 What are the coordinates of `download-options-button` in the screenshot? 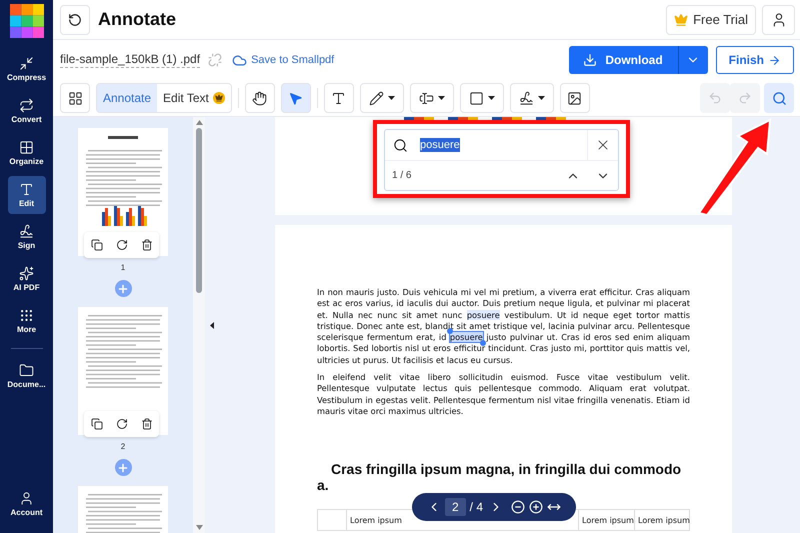 It's located at (693, 60).